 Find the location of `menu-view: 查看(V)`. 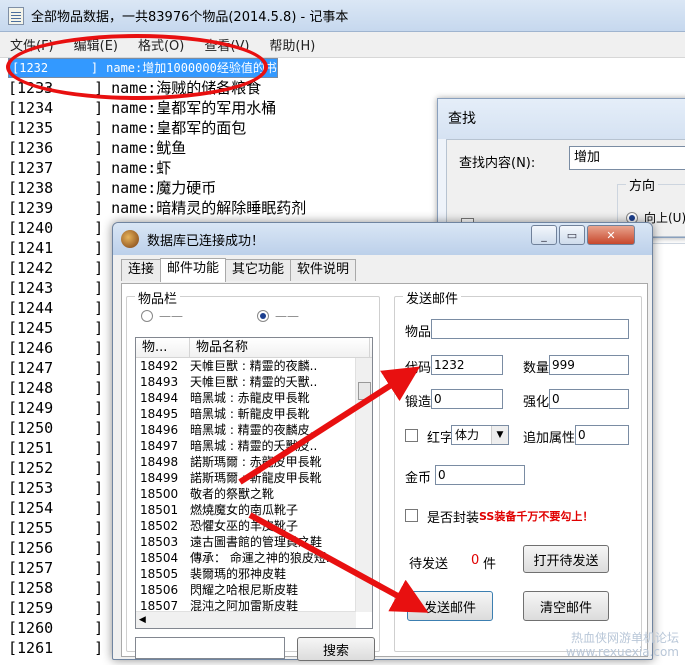

menu-view: 查看(V) is located at coordinates (226, 44).